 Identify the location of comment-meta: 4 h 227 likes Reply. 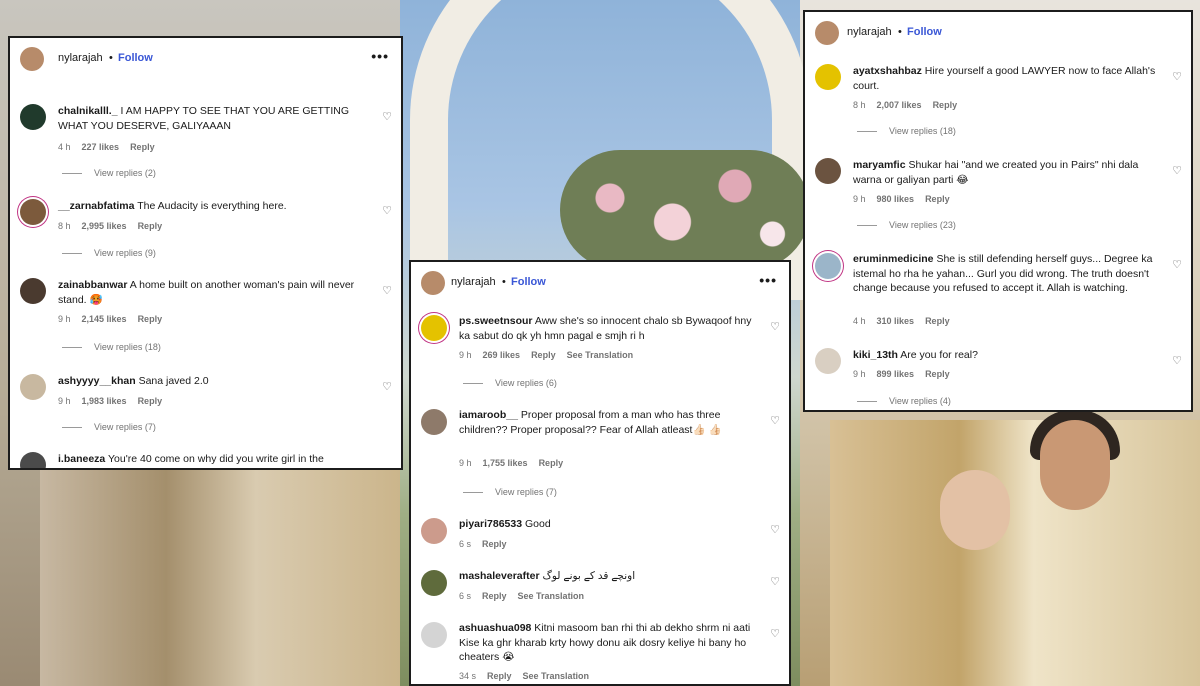
(106, 147).